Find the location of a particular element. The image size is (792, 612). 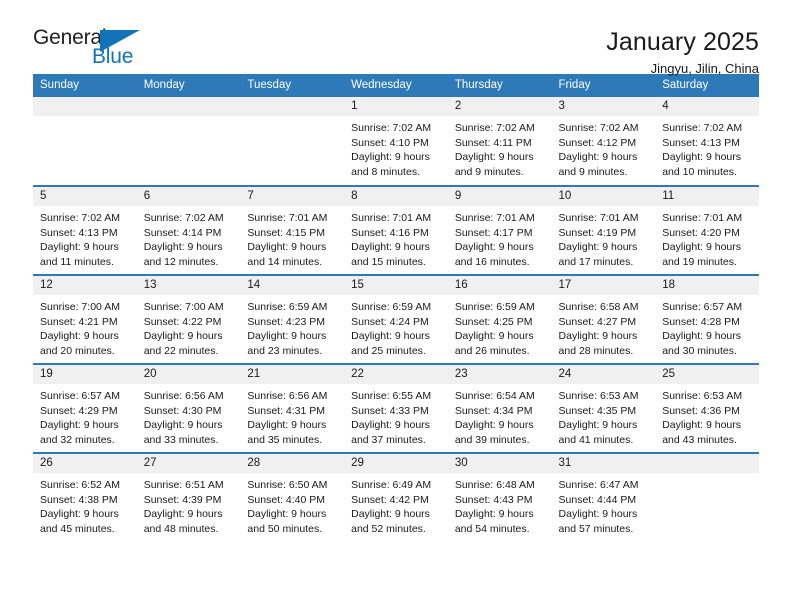

daylight-text-line2: and 9 minutes. is located at coordinates (593, 172).